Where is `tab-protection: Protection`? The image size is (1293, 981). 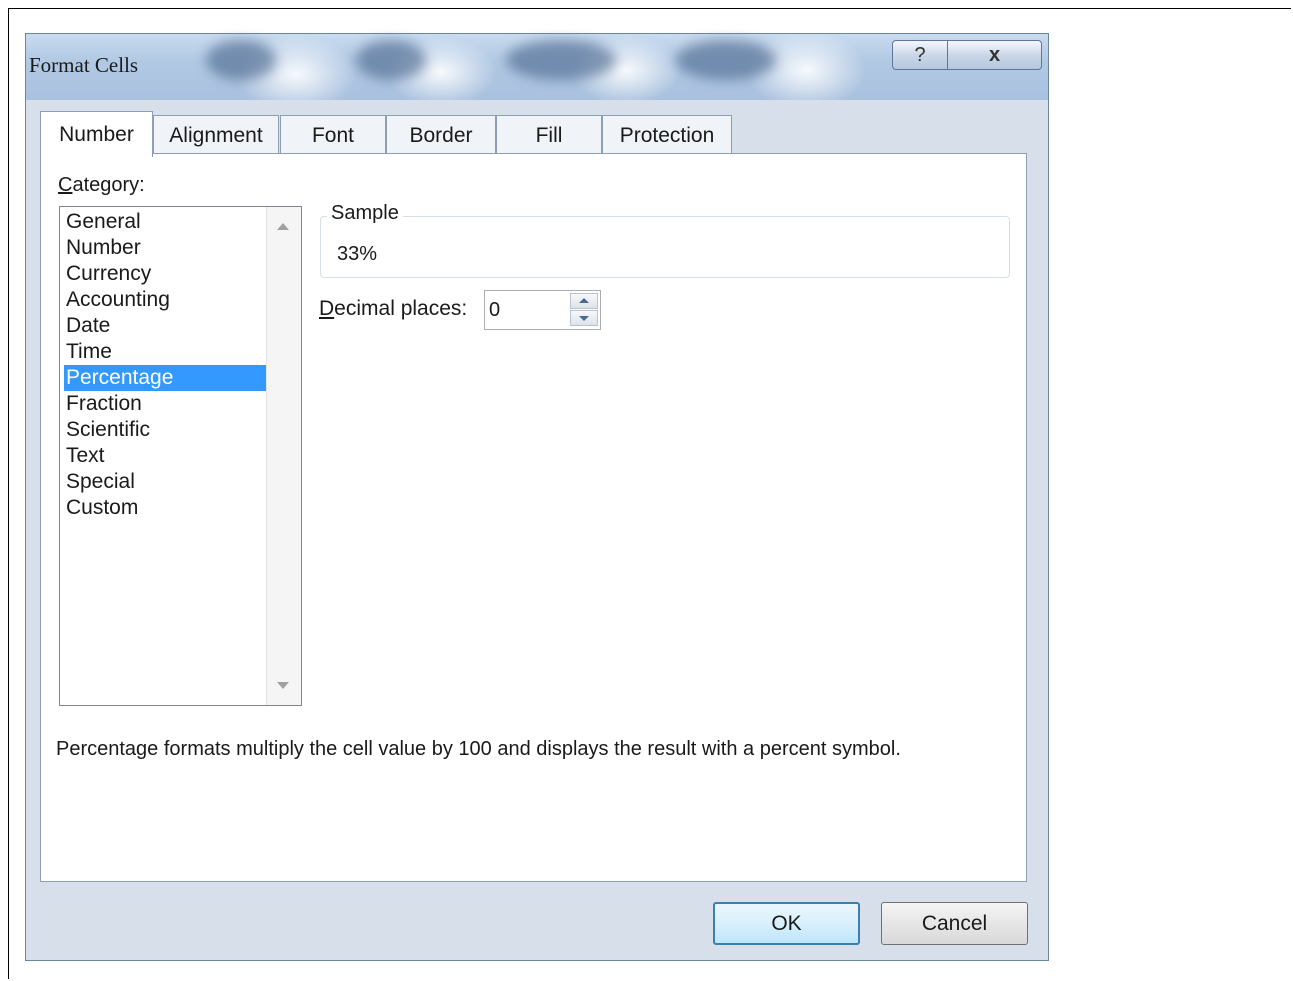 tab-protection: Protection is located at coordinates (667, 135).